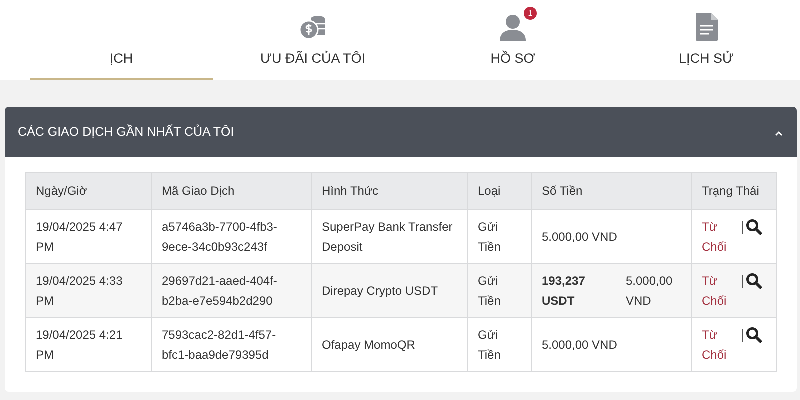  Describe the element at coordinates (313, 27) in the screenshot. I see `coins-icon` at that location.